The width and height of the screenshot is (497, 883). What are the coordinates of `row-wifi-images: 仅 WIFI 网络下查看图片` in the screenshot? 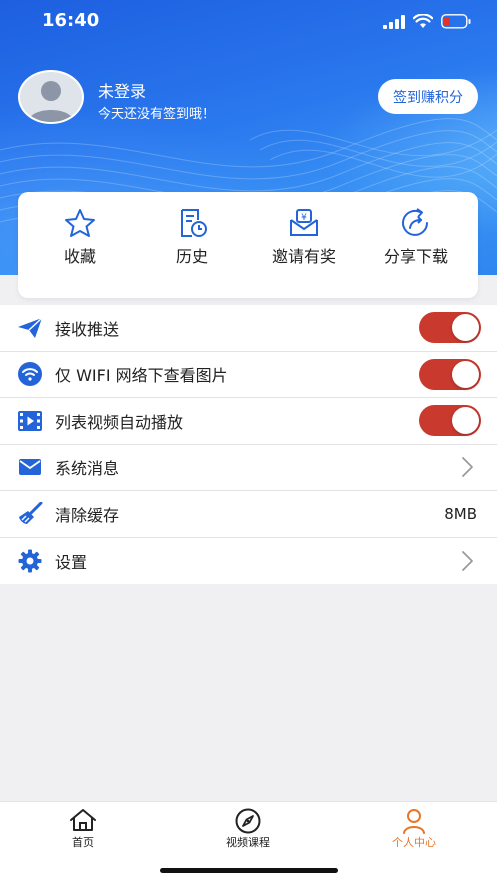 It's located at (248, 375).